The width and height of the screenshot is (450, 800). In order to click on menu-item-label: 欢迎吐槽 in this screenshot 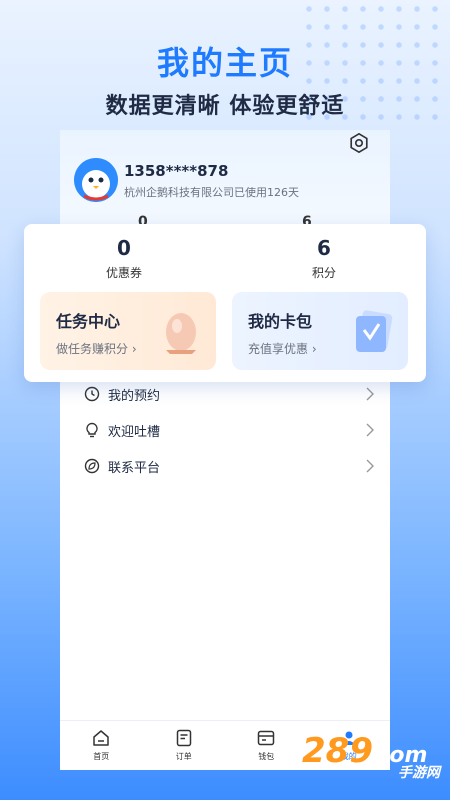, I will do `click(134, 432)`.